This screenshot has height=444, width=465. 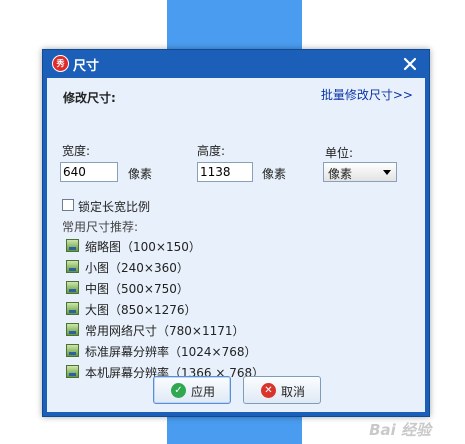 What do you see at coordinates (268, 390) in the screenshot?
I see `x-circle-icon: ✕` at bounding box center [268, 390].